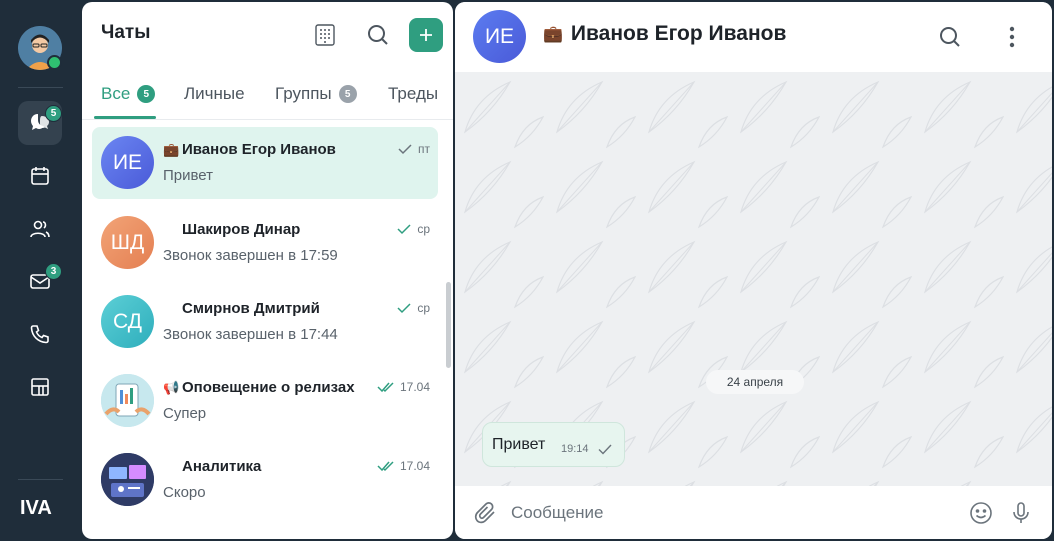 This screenshot has width=1054, height=541. Describe the element at coordinates (303, 93) in the screenshot. I see `tab-groups-label: Группы` at that location.